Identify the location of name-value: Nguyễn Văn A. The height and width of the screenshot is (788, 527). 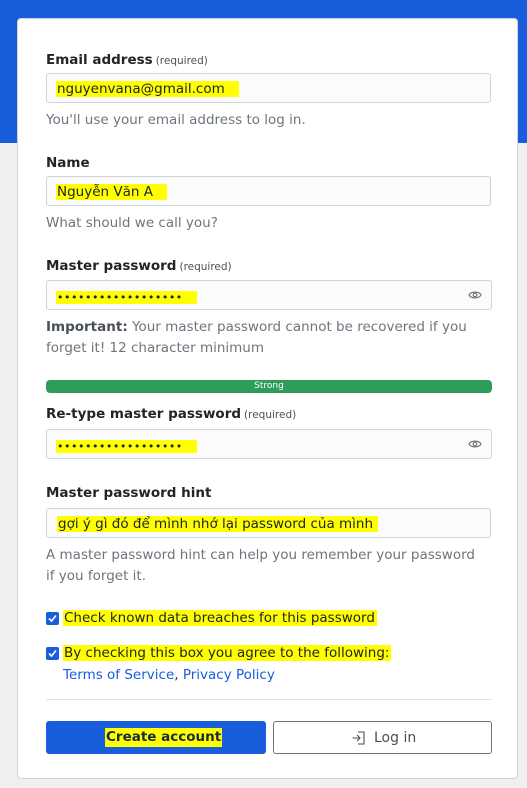
(111, 192).